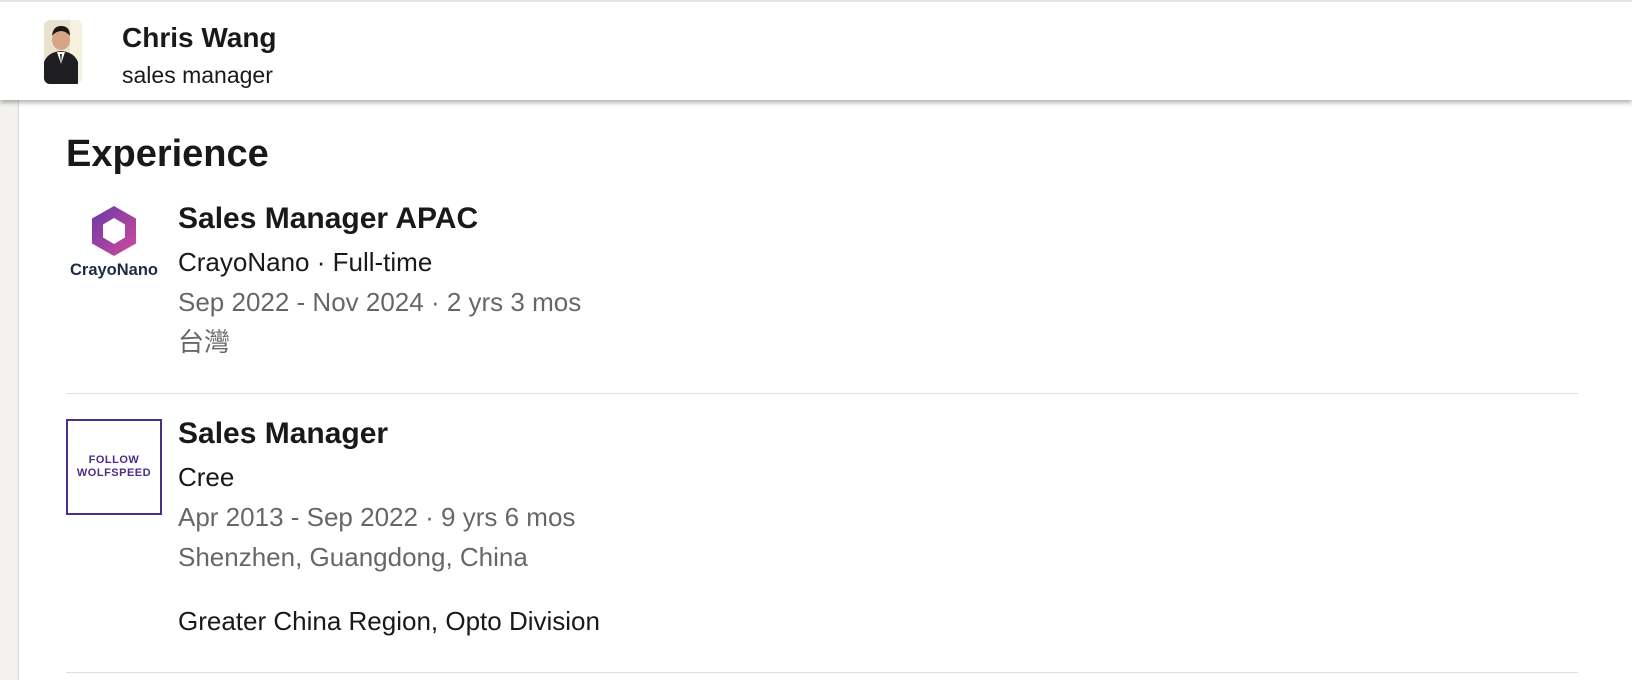 Image resolution: width=1632 pixels, height=680 pixels. I want to click on wolfspeed-logo-icon: FOLLOW WOLFSPEED, so click(114, 467).